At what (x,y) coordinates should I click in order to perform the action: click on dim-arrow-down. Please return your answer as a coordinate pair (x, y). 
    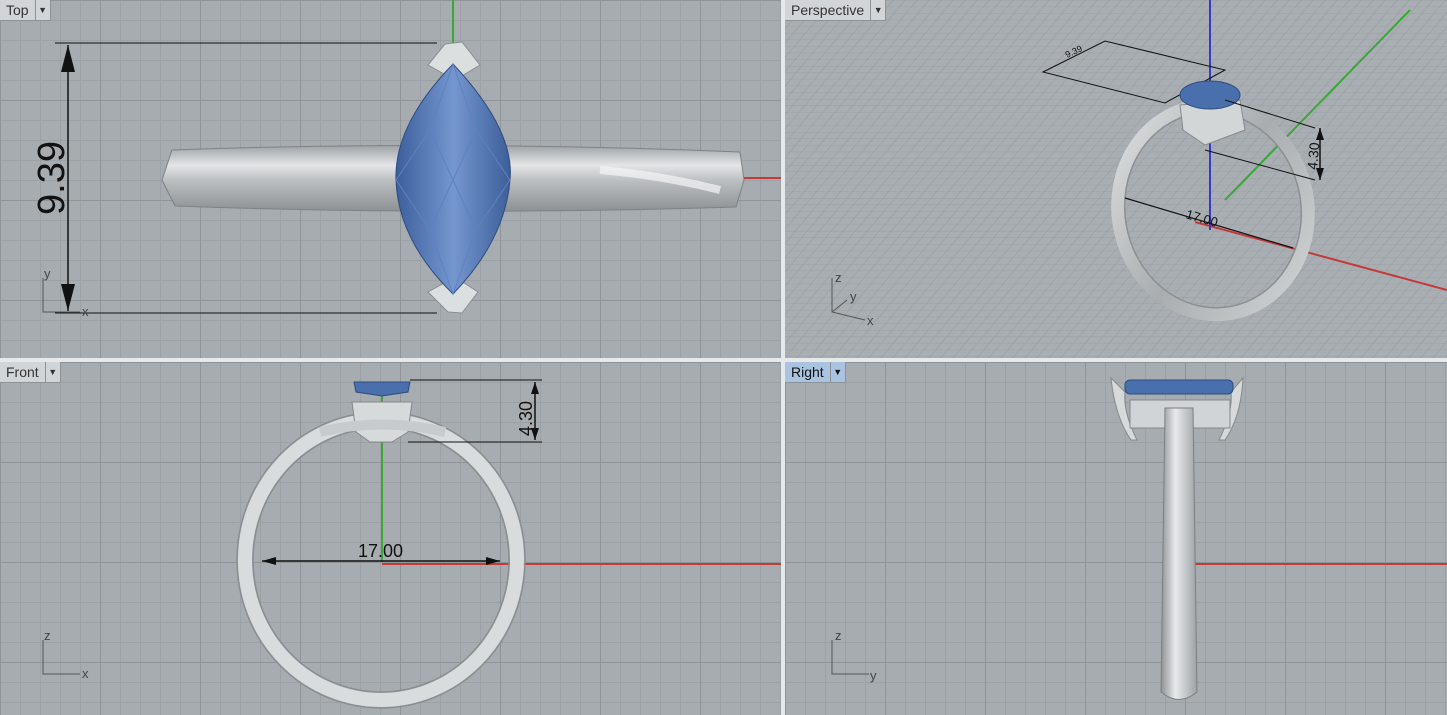
    Looking at the image, I should click on (68, 297).